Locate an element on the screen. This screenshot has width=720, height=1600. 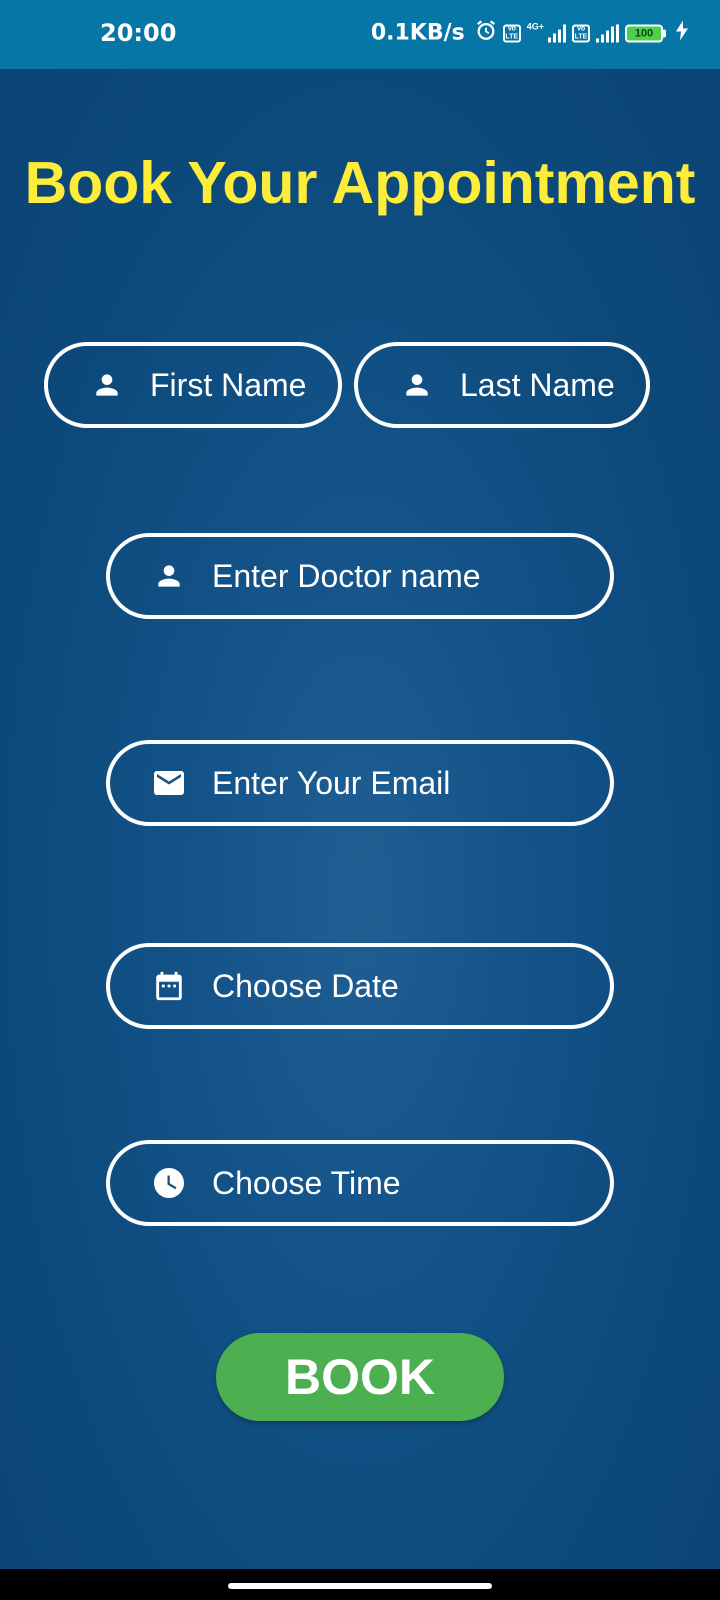
time-picker-input: Choose Time is located at coordinates (360, 1183).